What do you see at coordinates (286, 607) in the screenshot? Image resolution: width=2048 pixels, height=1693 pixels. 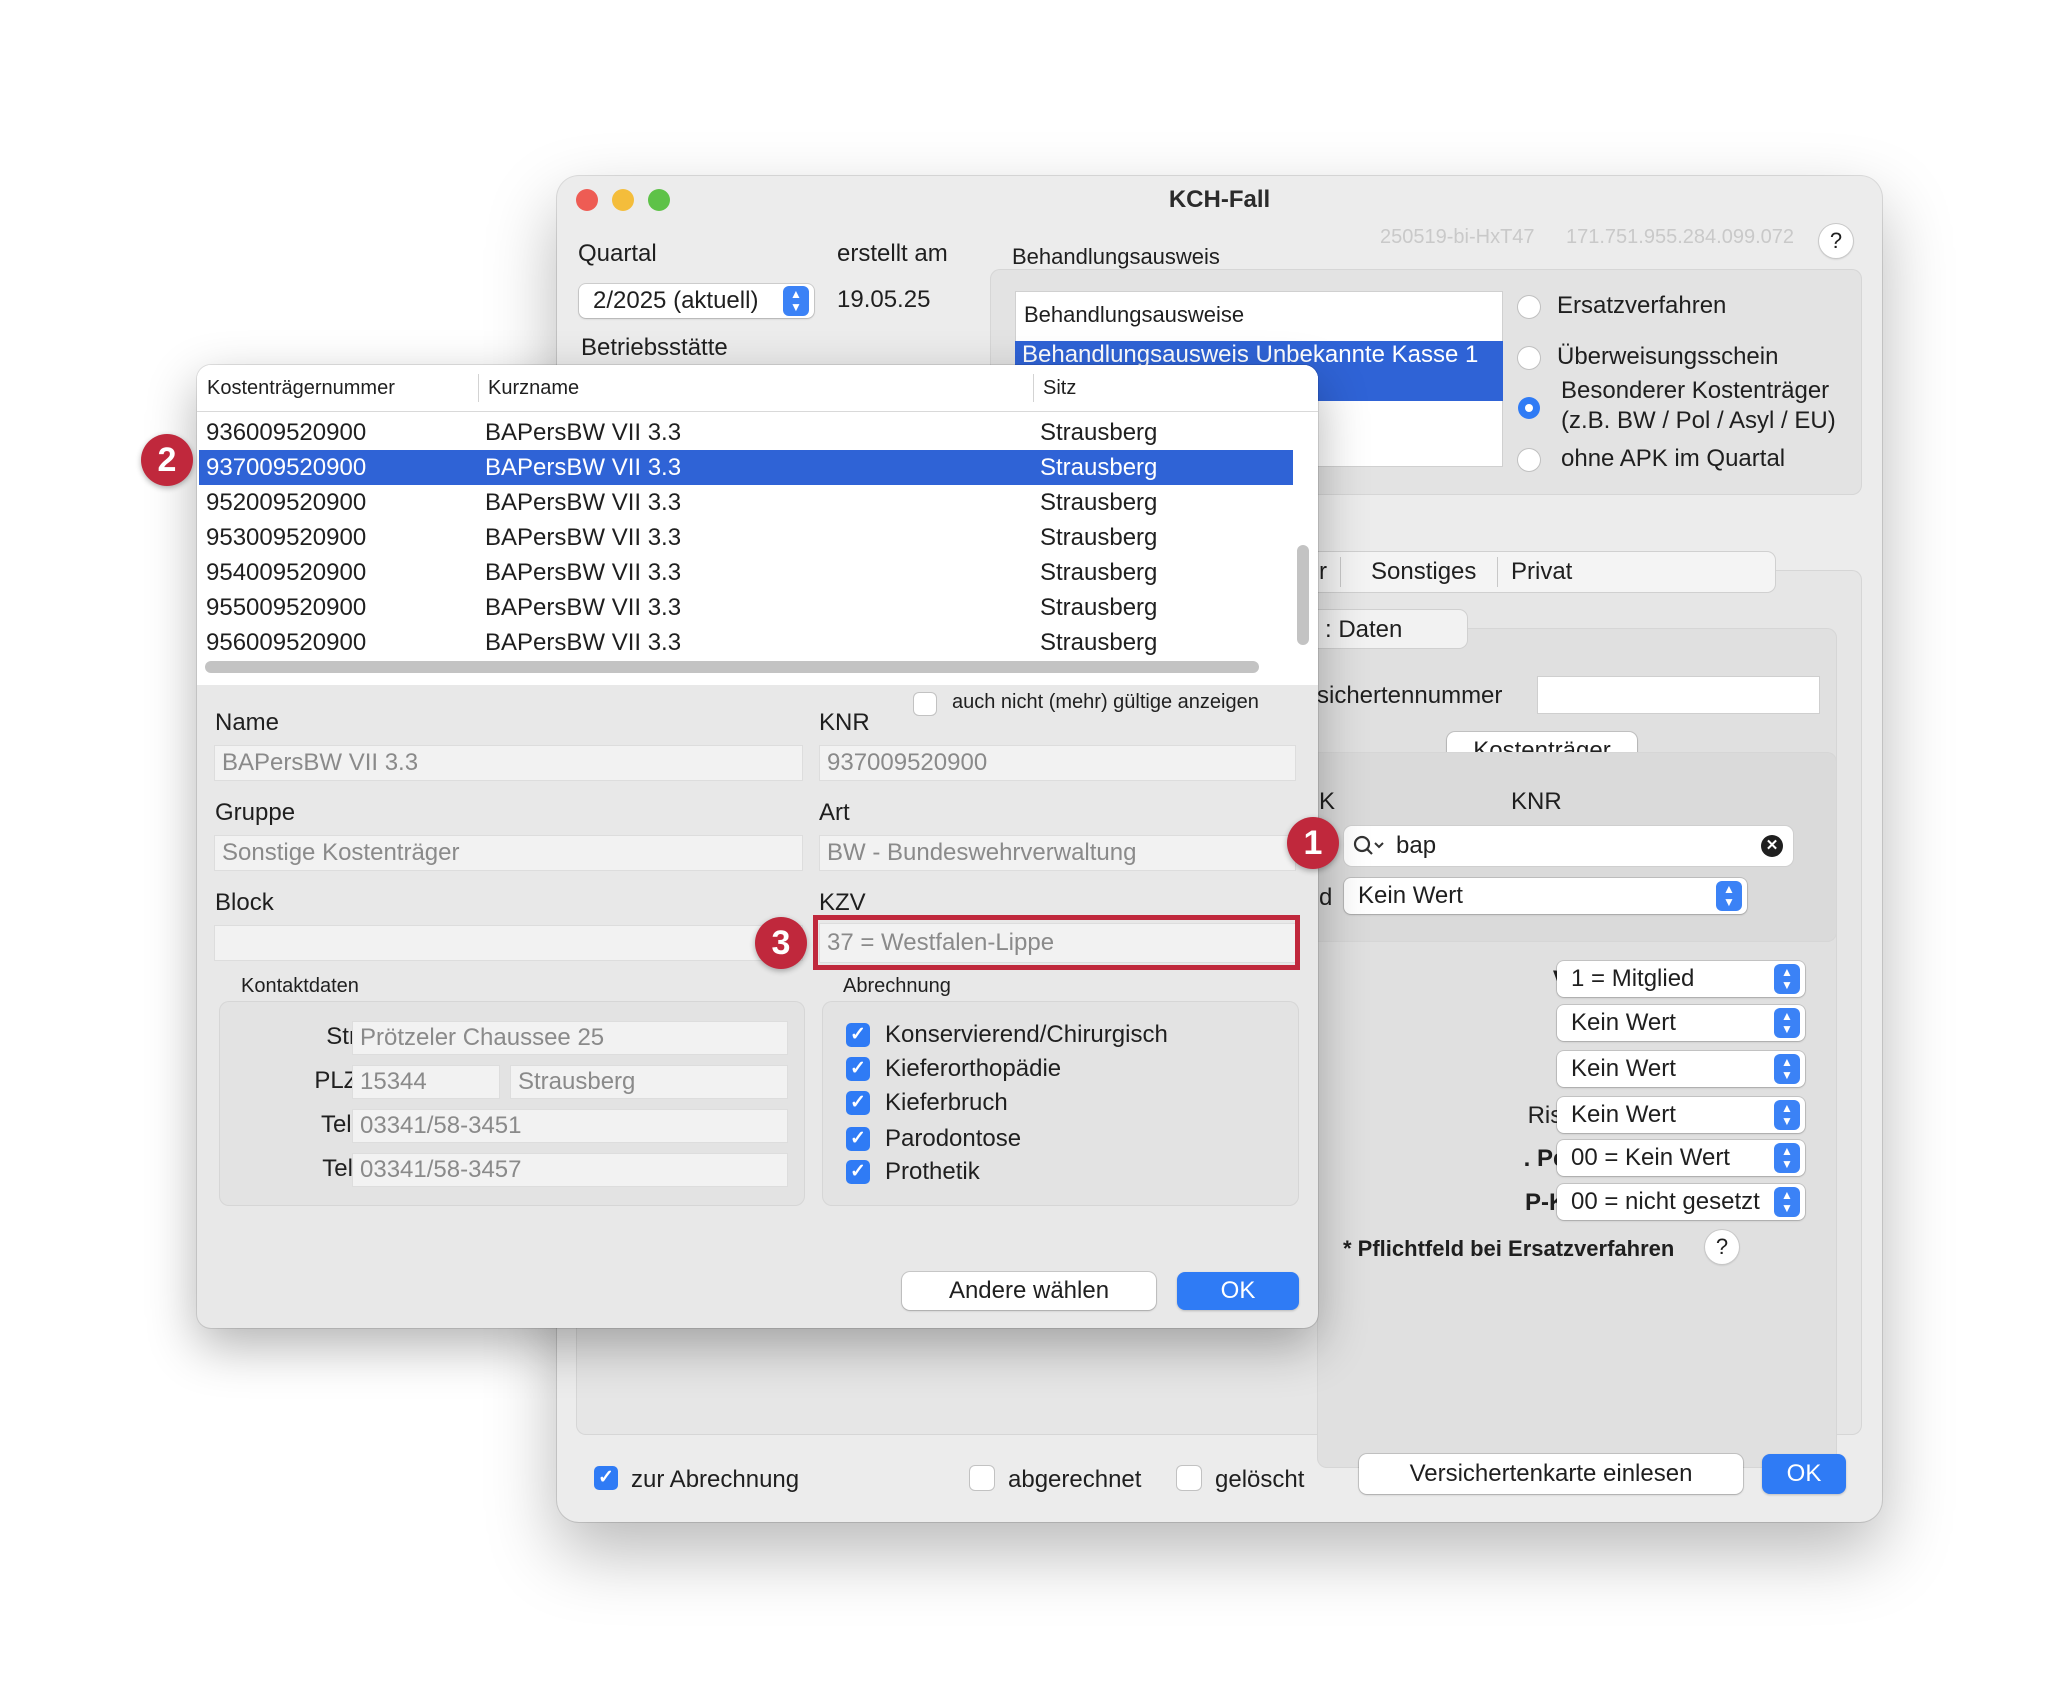 I see `table-cell-nr: 955009520900` at bounding box center [286, 607].